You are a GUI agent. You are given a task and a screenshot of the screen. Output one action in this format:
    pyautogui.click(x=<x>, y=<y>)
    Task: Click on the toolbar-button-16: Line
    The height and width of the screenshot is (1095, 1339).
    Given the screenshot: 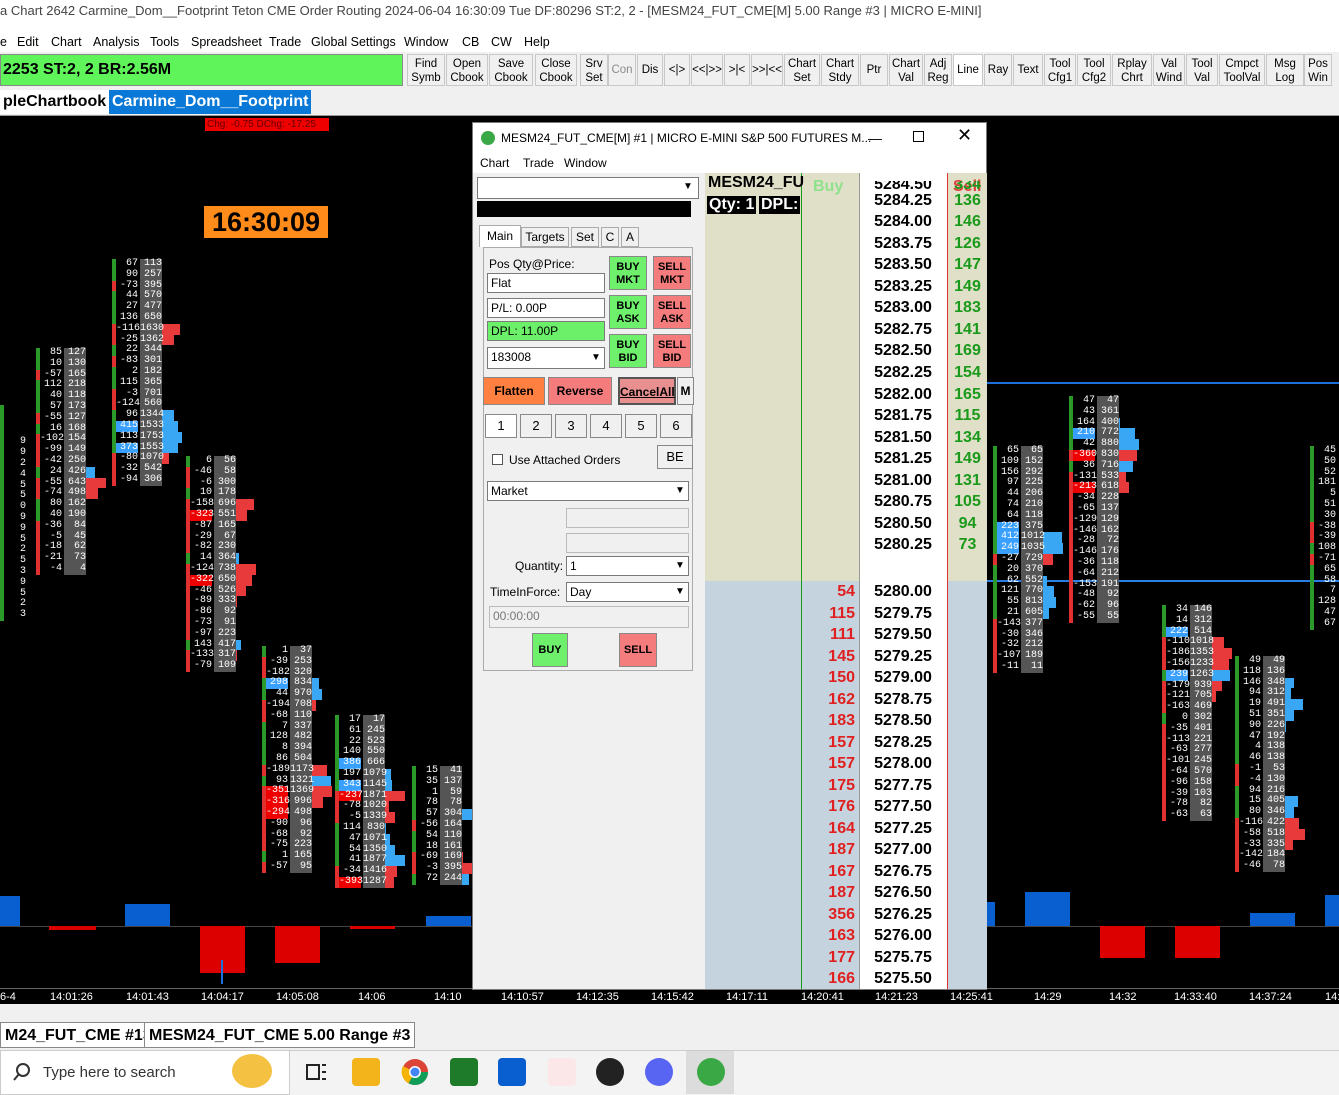 What is the action you would take?
    pyautogui.click(x=968, y=70)
    